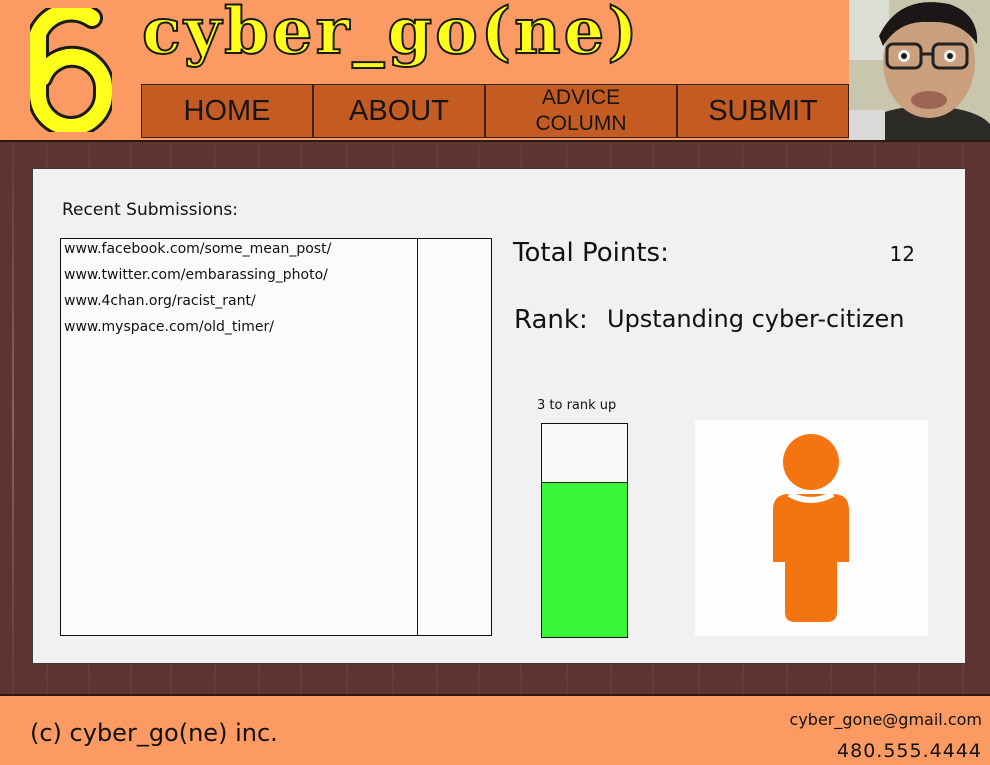  Describe the element at coordinates (197, 249) in the screenshot. I see `submission-link: www.facebook.com/some_mean_post/` at that location.